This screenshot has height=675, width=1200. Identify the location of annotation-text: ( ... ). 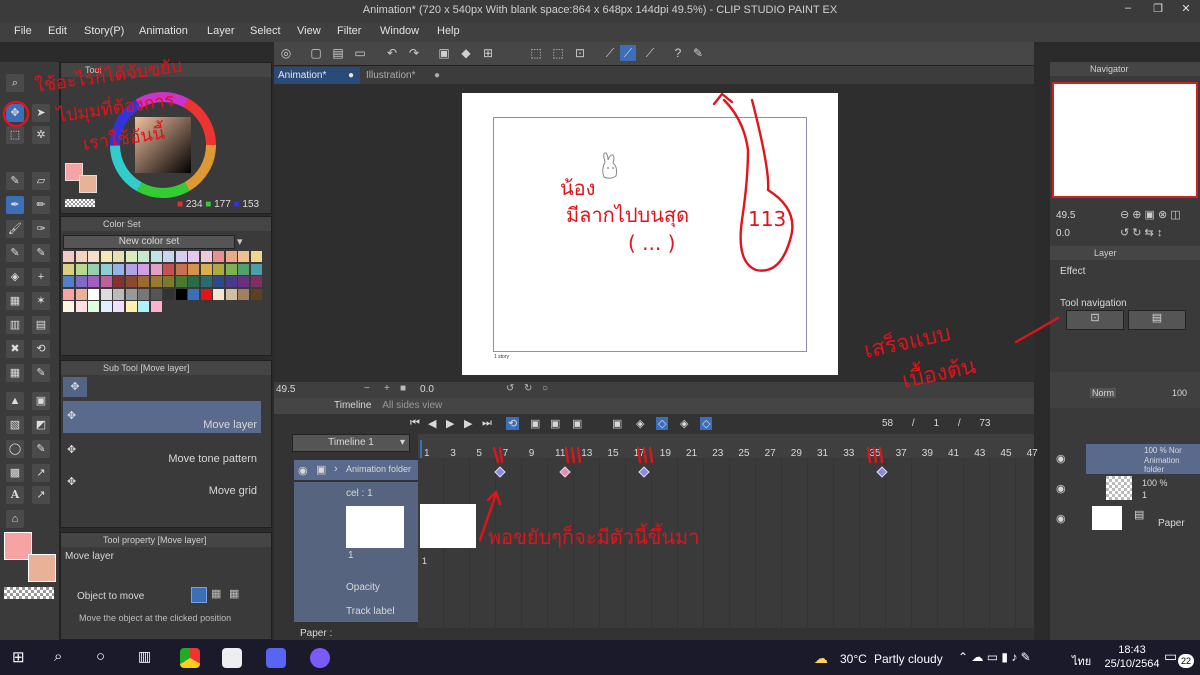
(651, 243).